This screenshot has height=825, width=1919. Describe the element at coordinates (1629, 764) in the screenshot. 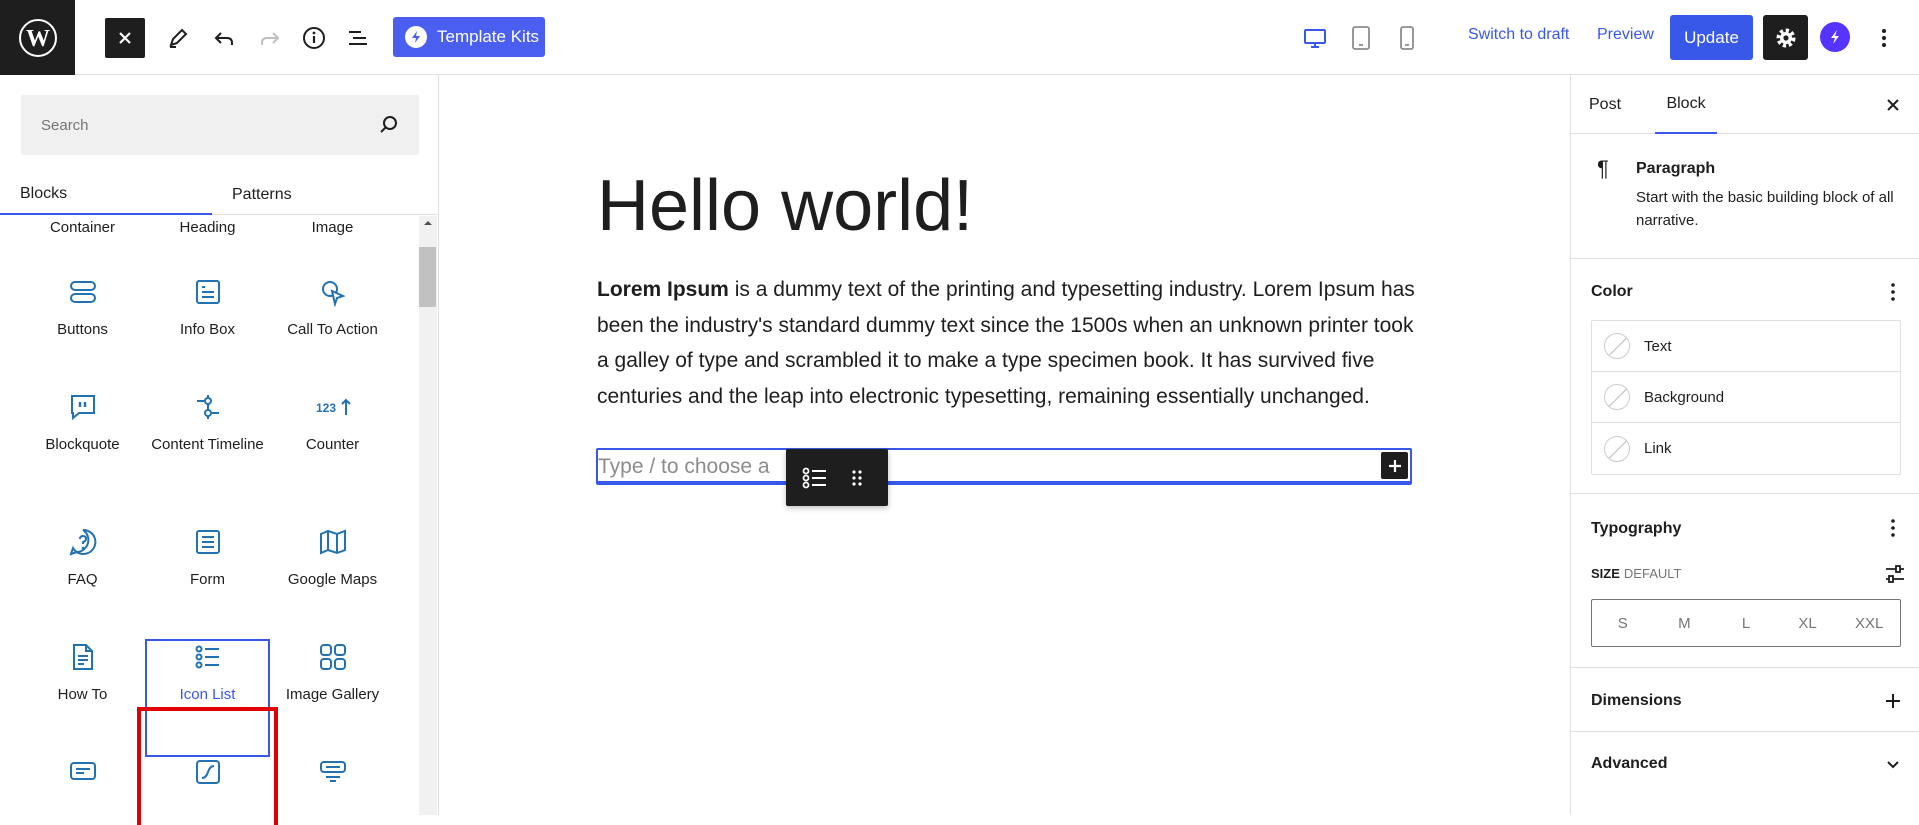

I see `advanced-panel-heading: Advanced` at that location.